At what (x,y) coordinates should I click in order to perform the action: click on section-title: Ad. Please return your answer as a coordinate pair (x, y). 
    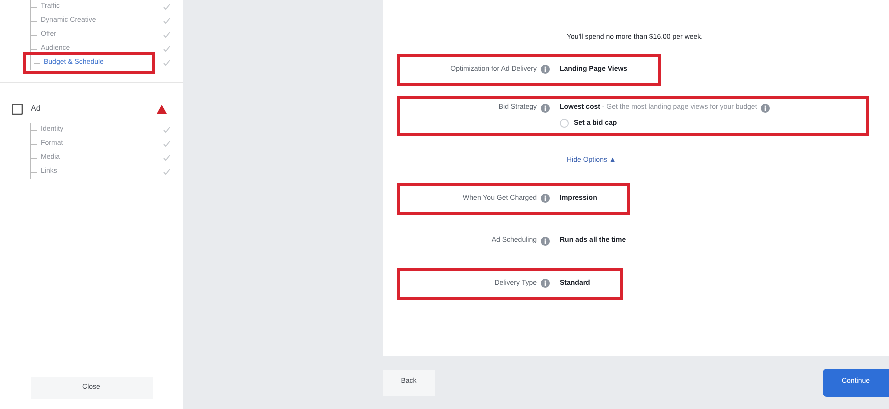
    Looking at the image, I should click on (36, 109).